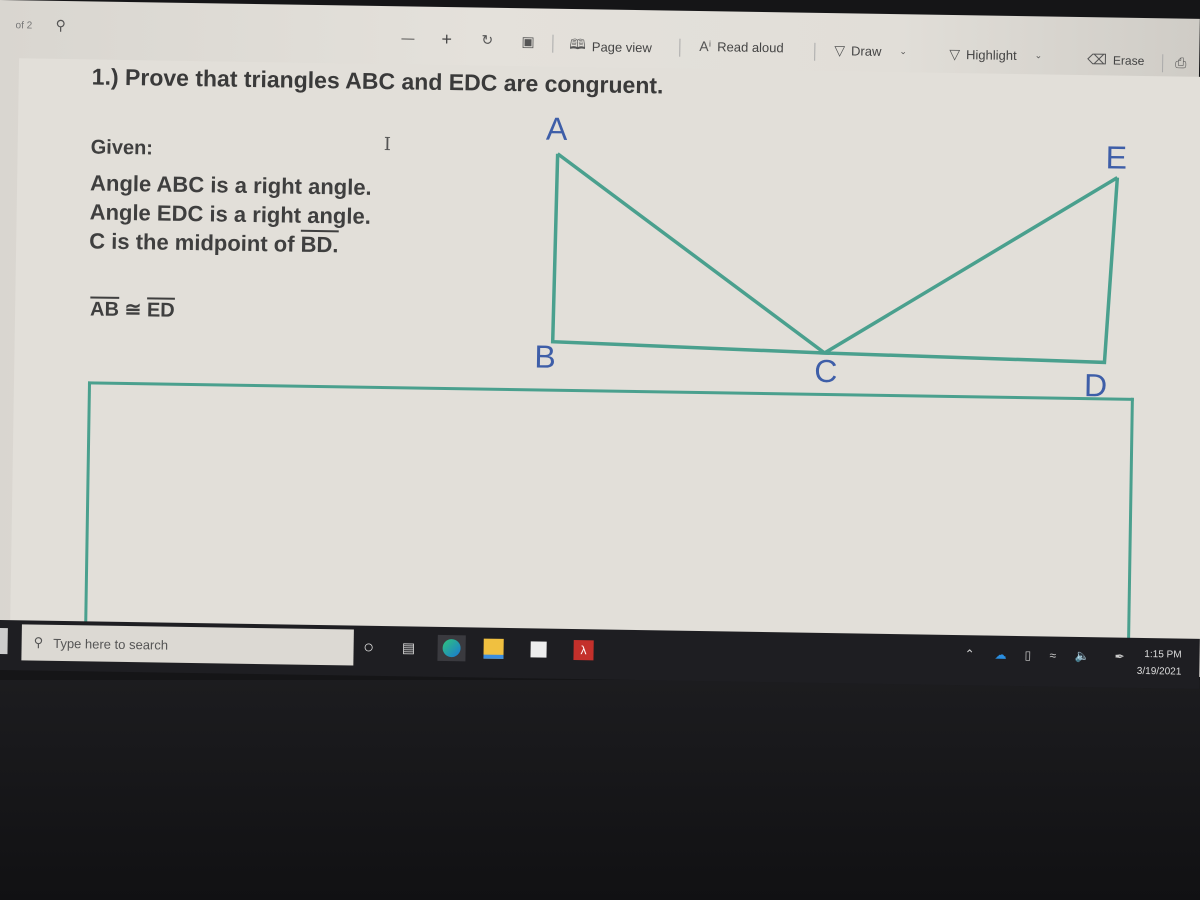  I want to click on task-view-icon: ▤, so click(408, 647).